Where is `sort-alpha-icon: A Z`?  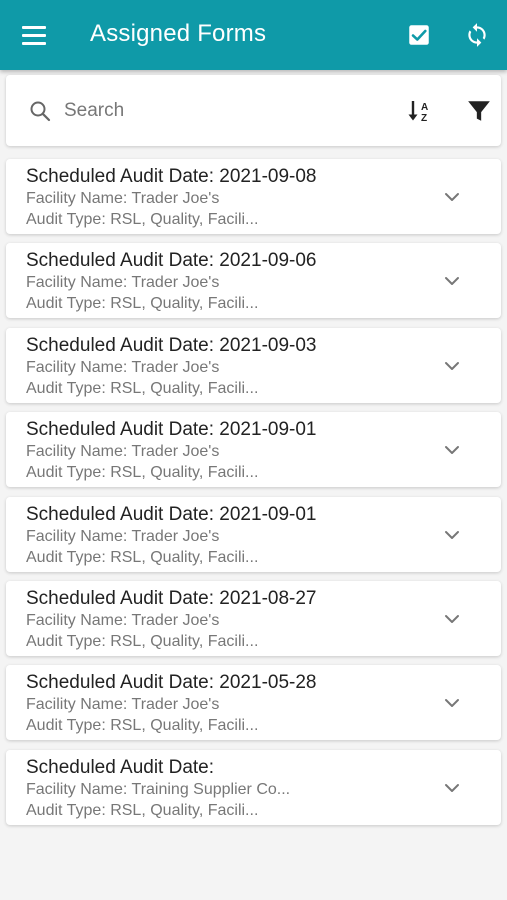 sort-alpha-icon: A Z is located at coordinates (420, 111).